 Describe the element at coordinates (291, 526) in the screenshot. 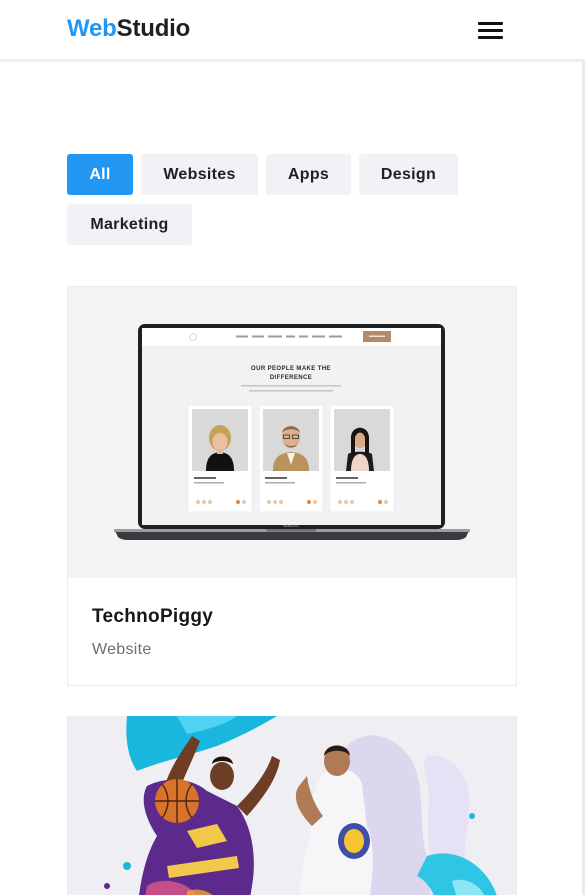

I see `device-label: MacBook Pro` at that location.